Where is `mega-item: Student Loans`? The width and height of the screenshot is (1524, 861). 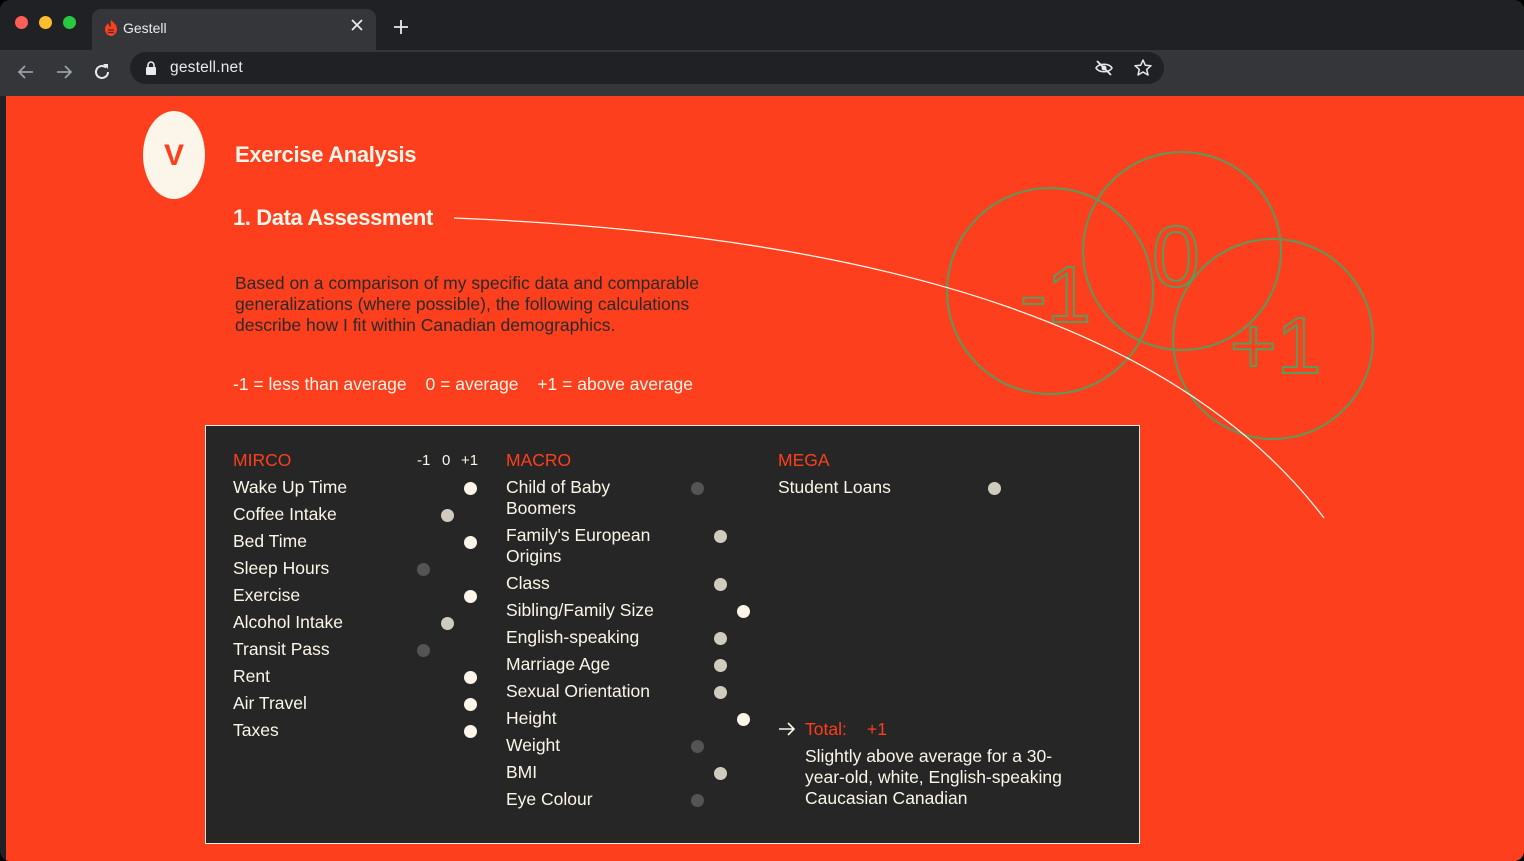
mega-item: Student Loans is located at coordinates (834, 487).